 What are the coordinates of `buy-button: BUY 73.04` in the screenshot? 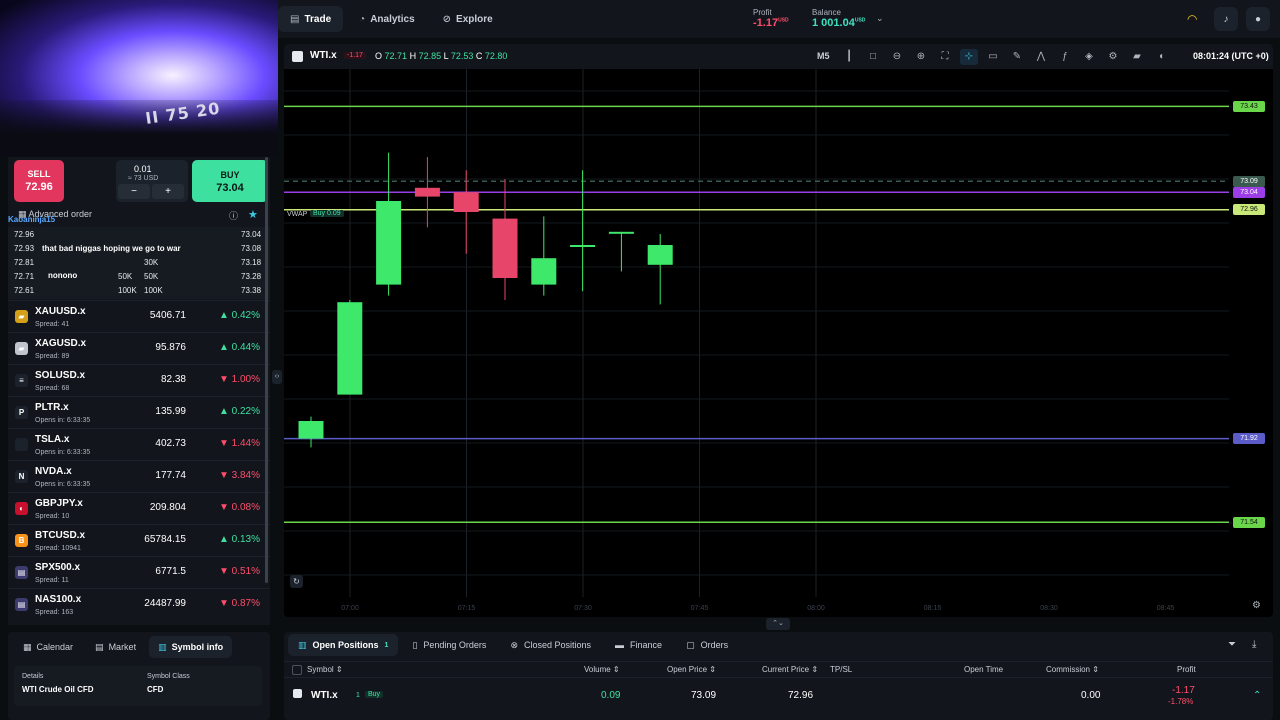 It's located at (230, 181).